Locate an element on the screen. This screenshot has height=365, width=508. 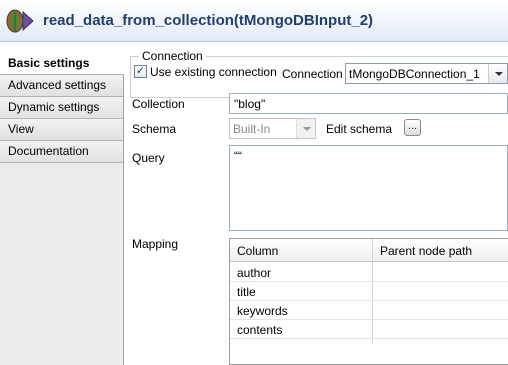
use-existing-connection-checkbox: ✓ is located at coordinates (140, 71).